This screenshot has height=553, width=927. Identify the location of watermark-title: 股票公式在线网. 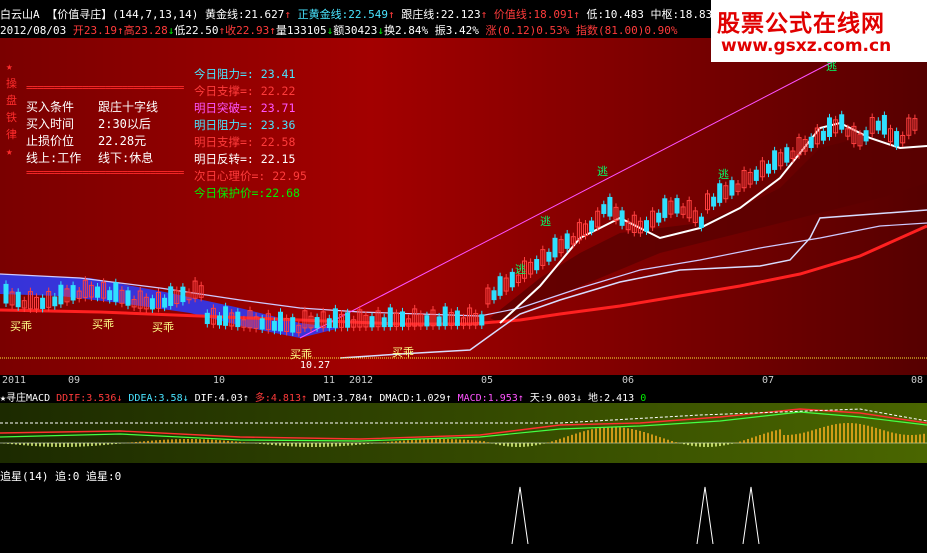
(801, 24).